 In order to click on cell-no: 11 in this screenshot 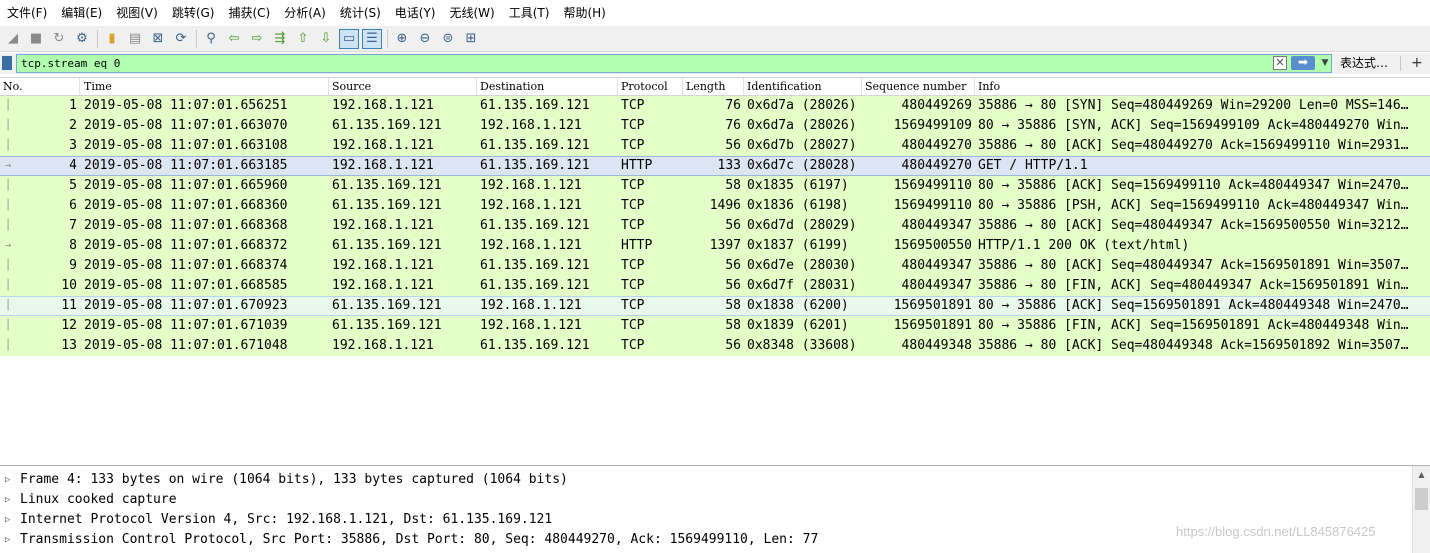, I will do `click(69, 305)`.